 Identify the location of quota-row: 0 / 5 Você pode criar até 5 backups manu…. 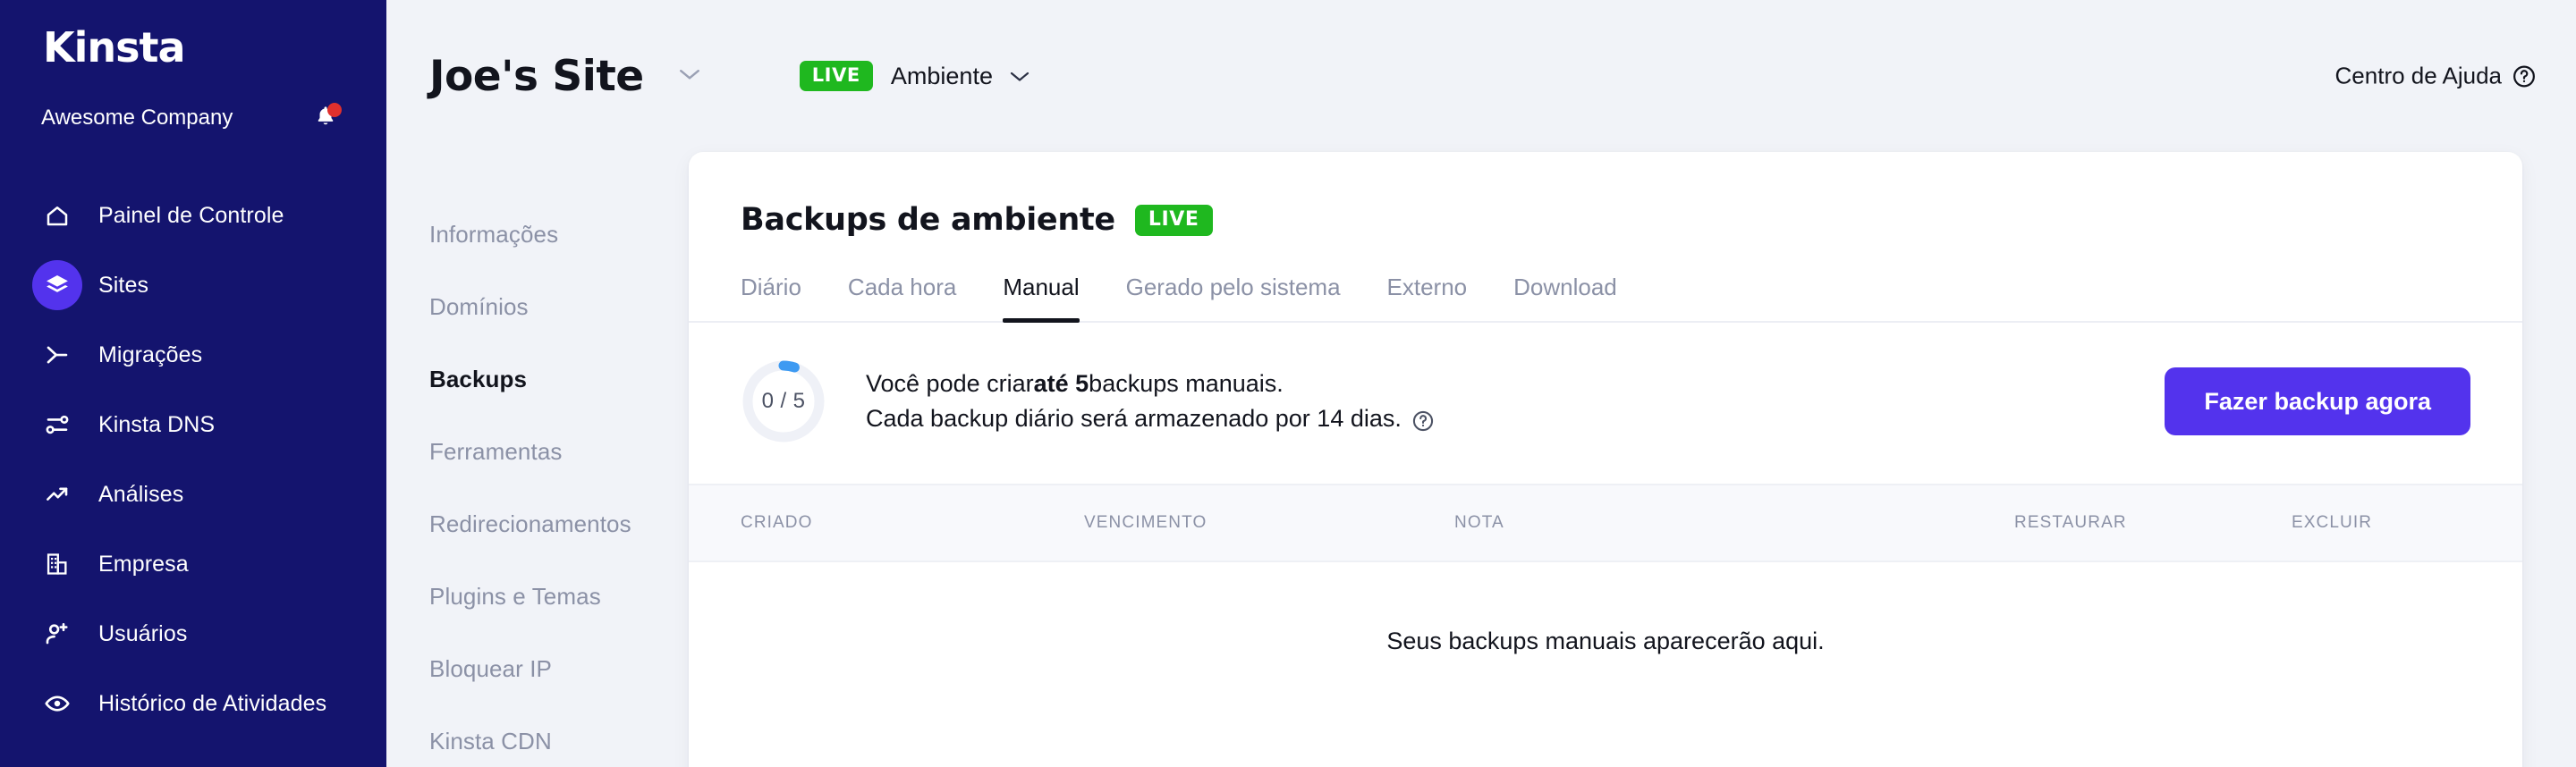
(1605, 403).